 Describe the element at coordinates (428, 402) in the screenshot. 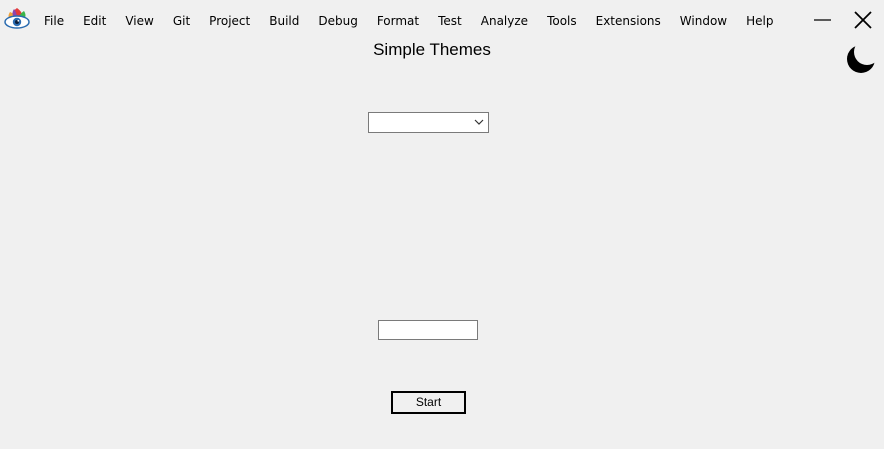

I see `start-button: Start` at that location.